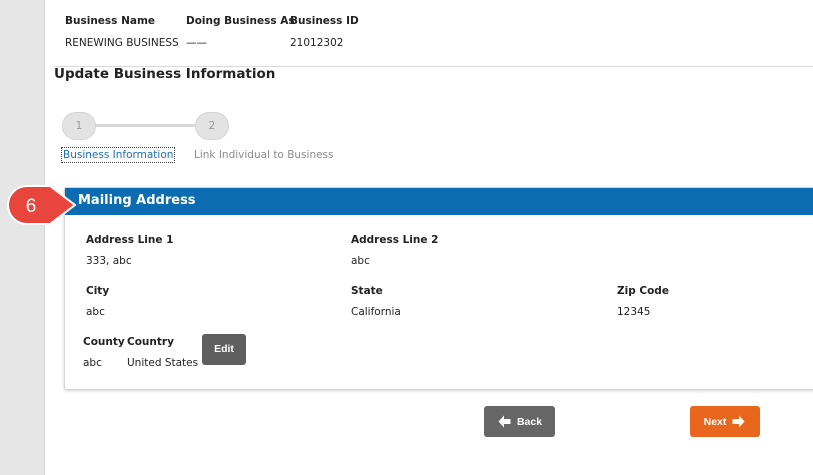 This screenshot has width=813, height=475. Describe the element at coordinates (92, 363) in the screenshot. I see `county-value: abc` at that location.